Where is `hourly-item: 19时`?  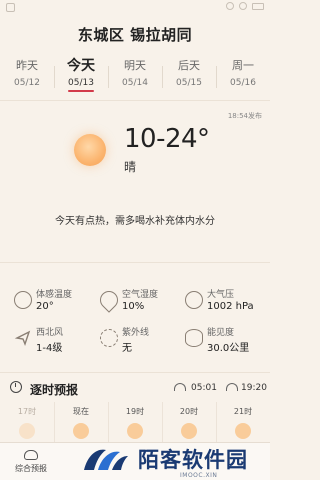 hourly-item: 19时 is located at coordinates (135, 422).